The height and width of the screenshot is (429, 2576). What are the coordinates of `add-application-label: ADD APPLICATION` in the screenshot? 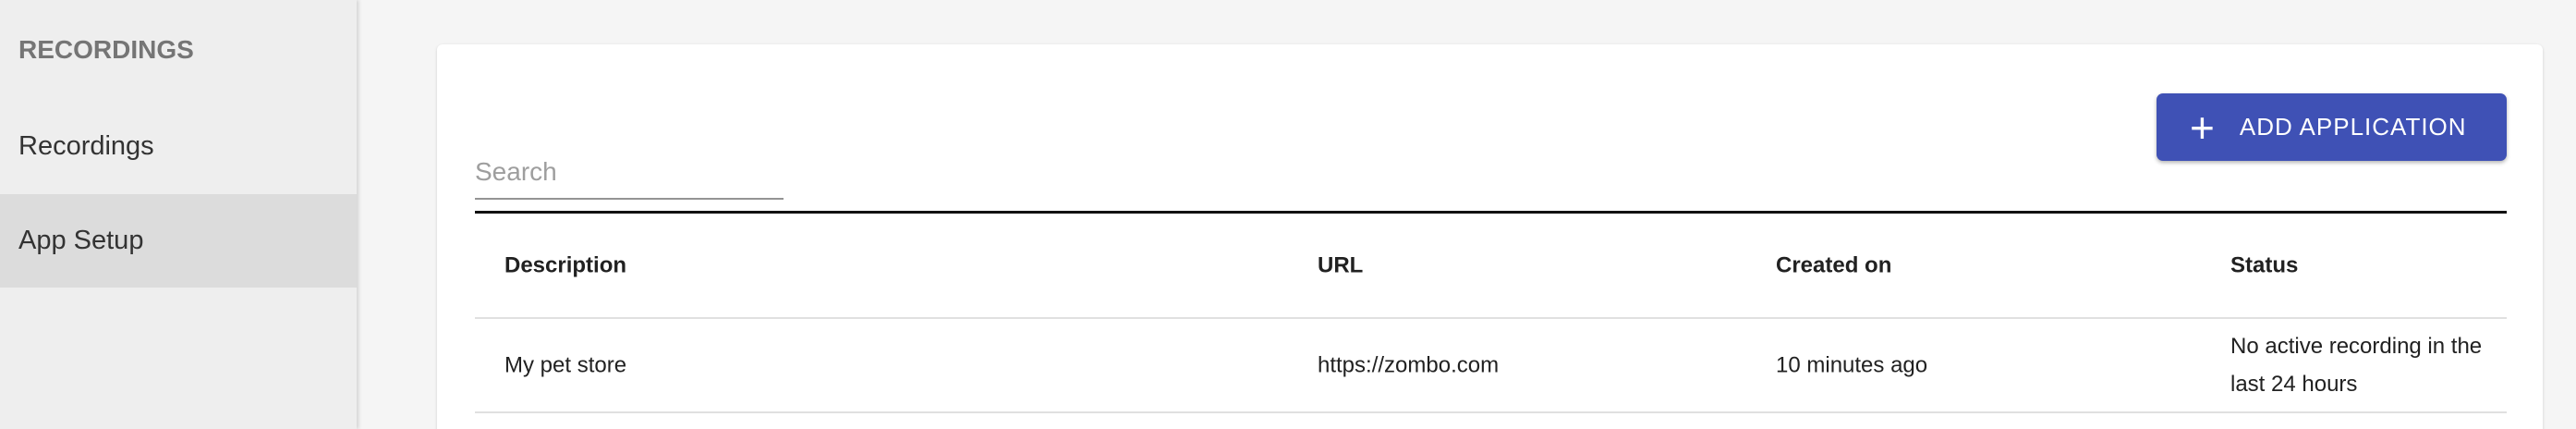 It's located at (2353, 127).